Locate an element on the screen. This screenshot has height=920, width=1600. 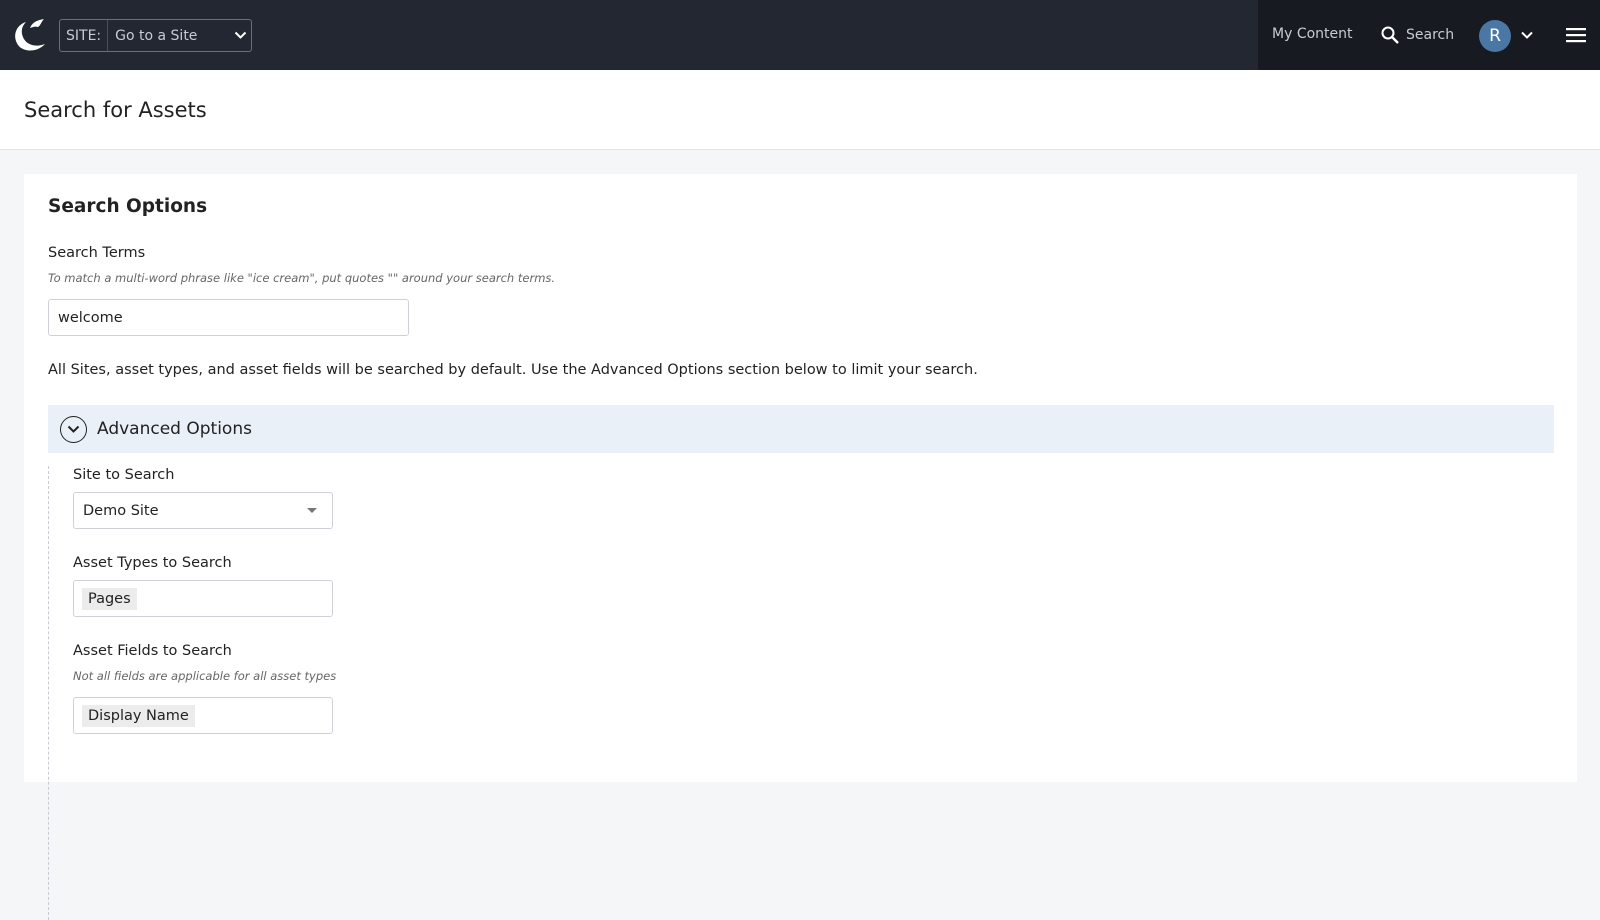
search-options-heading: Search Options is located at coordinates (128, 206).